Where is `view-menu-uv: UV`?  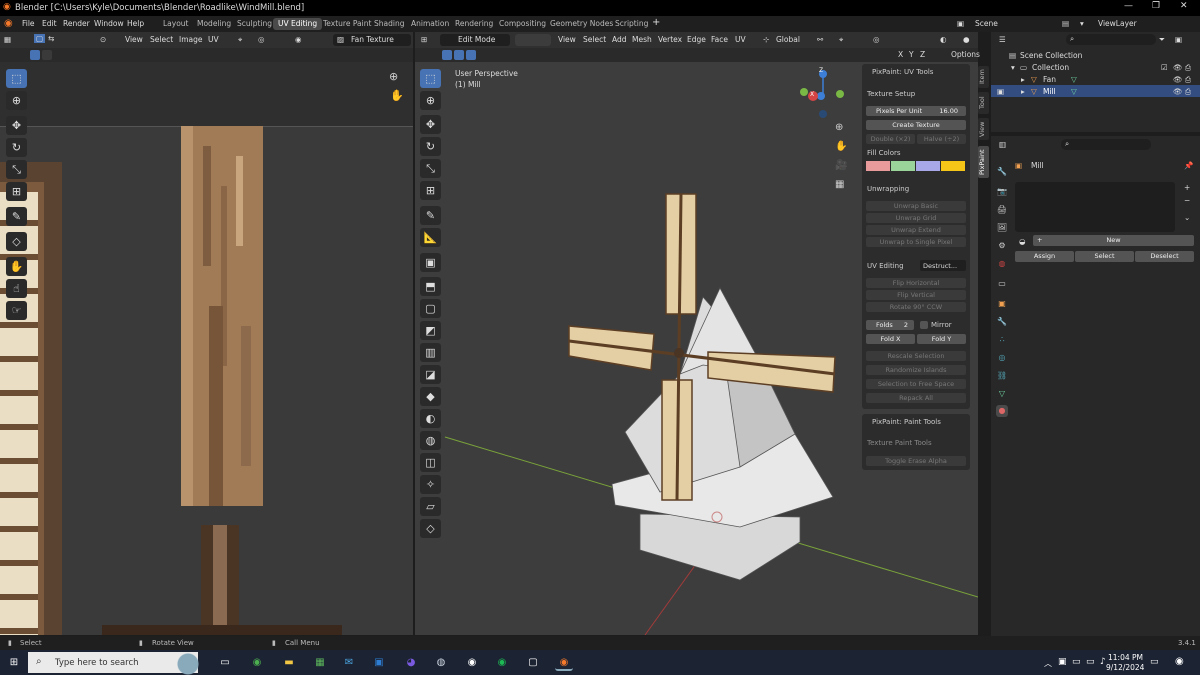
view-menu-uv: UV is located at coordinates (740, 39).